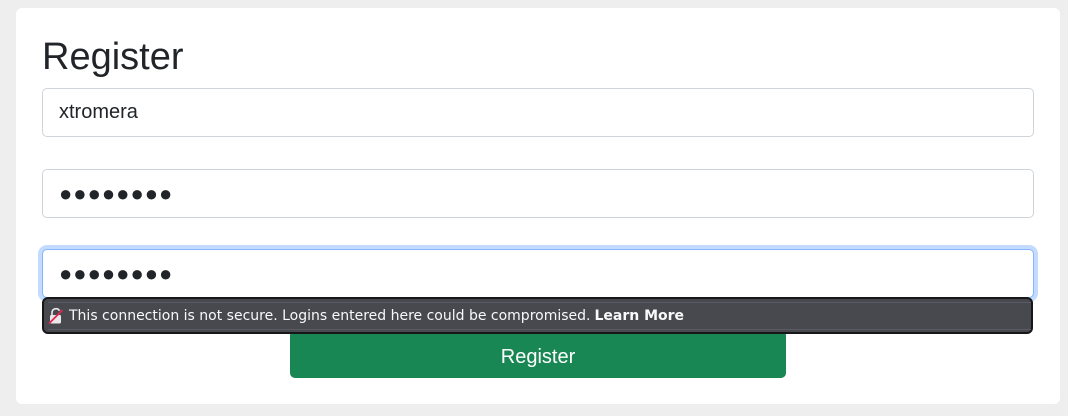  I want to click on confirm-password-masked-value: ●●●●●●●●, so click(116, 273).